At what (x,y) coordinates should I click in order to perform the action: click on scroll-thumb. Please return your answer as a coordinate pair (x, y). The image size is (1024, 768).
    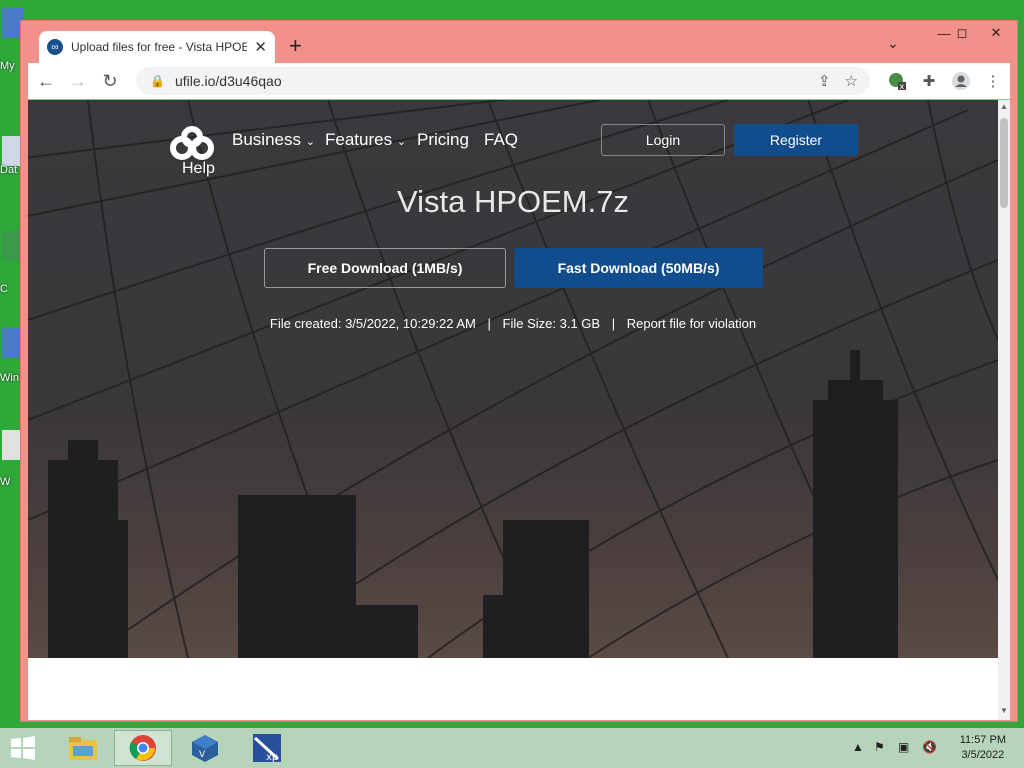
    Looking at the image, I should click on (1004, 163).